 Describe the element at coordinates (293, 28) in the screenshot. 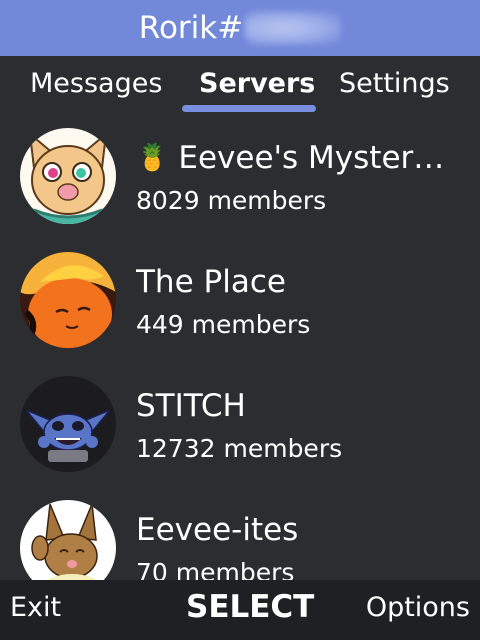

I see `redacted-discriminator` at that location.